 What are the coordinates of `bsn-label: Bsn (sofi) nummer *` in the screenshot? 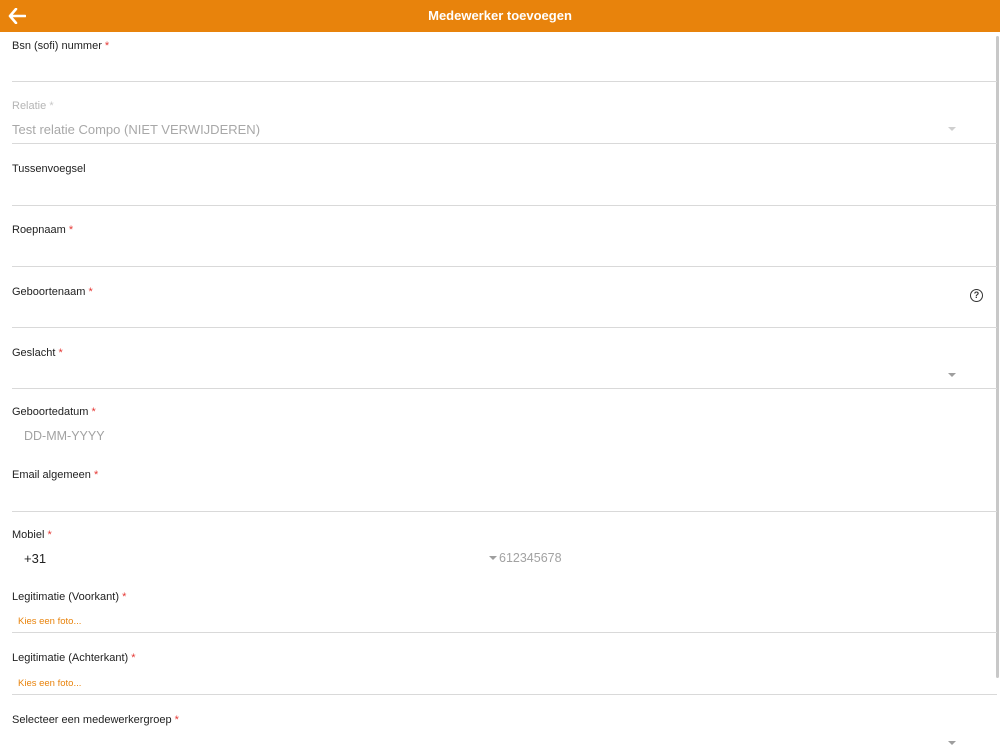 It's located at (61, 46).